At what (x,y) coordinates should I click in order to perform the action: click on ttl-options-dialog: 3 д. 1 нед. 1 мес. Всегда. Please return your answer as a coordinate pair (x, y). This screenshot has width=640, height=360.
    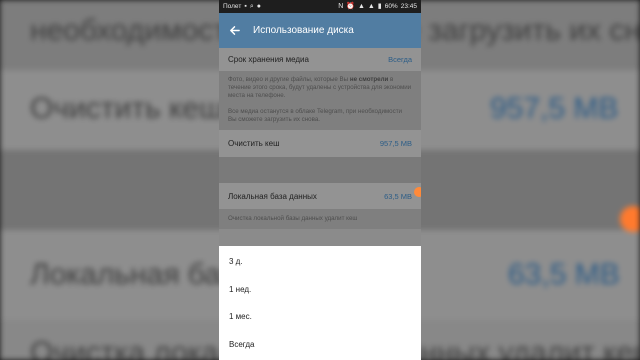
    Looking at the image, I should click on (320, 303).